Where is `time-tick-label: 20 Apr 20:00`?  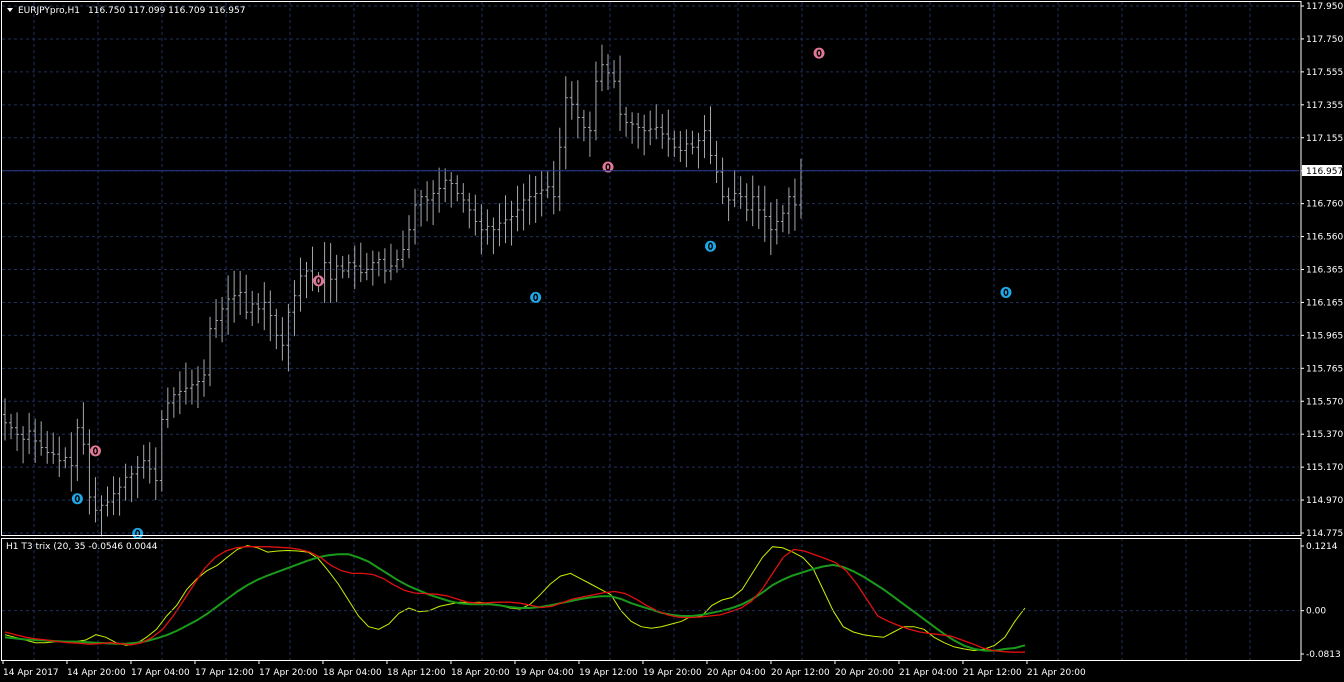 time-tick-label: 20 Apr 20:00 is located at coordinates (864, 673).